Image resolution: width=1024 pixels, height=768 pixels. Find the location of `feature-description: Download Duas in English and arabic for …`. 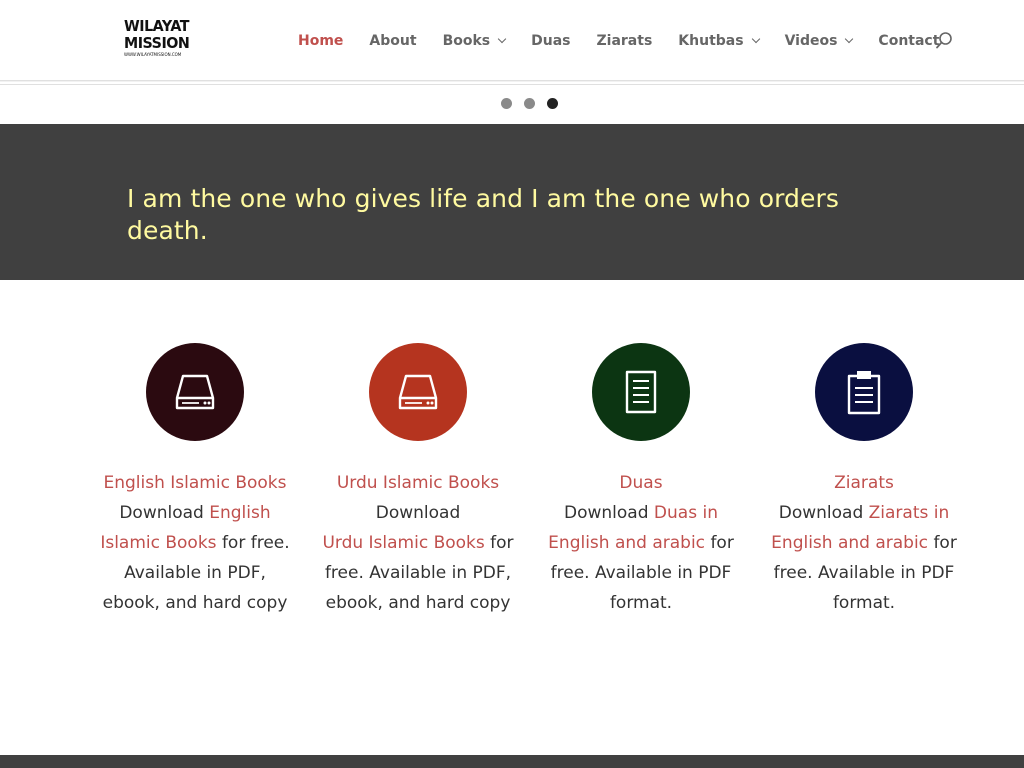

feature-description: Download Duas in English and arabic for … is located at coordinates (641, 558).